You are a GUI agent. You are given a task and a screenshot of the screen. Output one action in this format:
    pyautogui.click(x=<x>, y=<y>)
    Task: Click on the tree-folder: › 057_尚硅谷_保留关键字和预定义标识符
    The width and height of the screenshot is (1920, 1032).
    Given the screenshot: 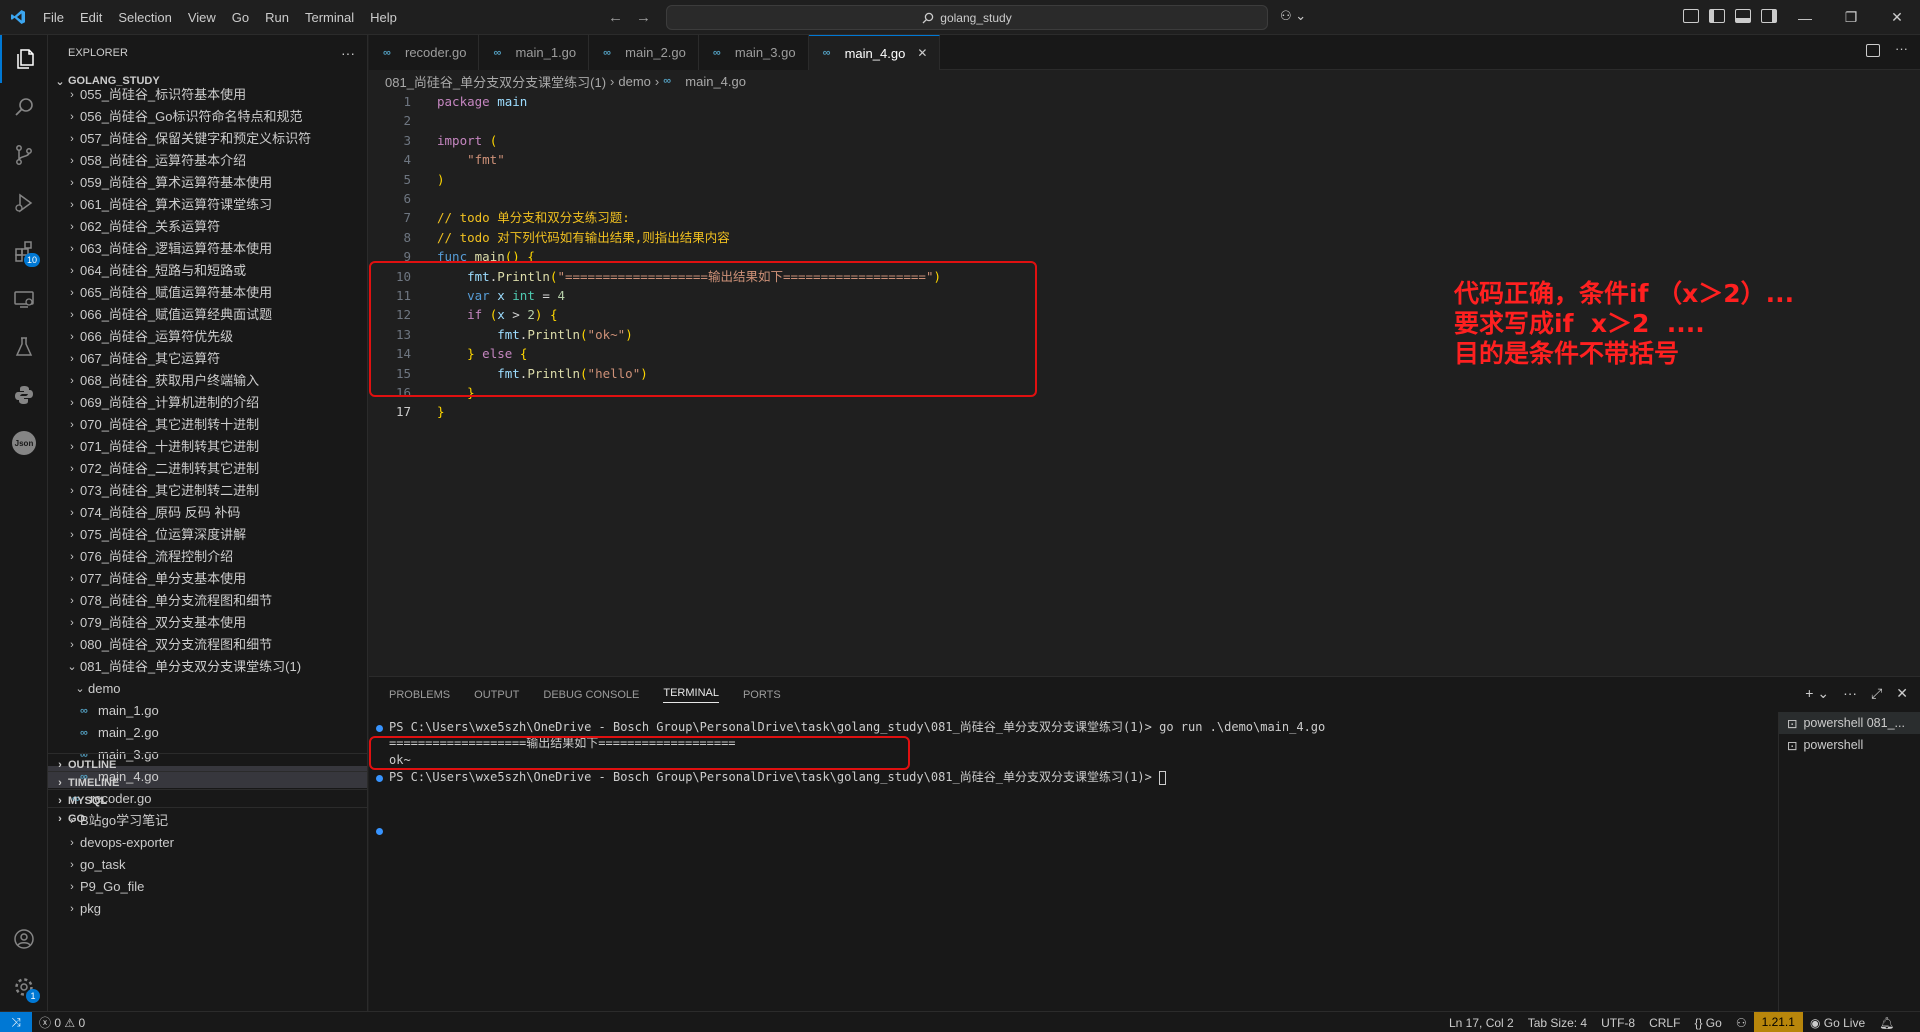 What is the action you would take?
    pyautogui.click(x=207, y=139)
    